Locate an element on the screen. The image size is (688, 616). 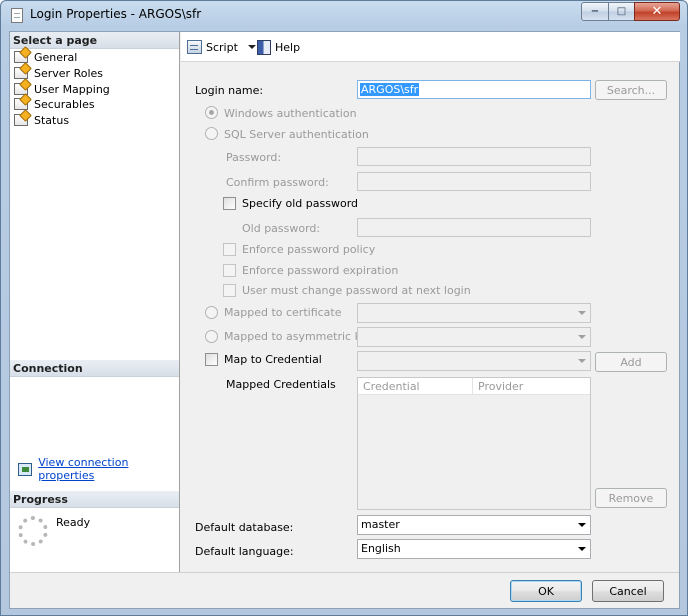
login-name-label: Login name: is located at coordinates (229, 90).